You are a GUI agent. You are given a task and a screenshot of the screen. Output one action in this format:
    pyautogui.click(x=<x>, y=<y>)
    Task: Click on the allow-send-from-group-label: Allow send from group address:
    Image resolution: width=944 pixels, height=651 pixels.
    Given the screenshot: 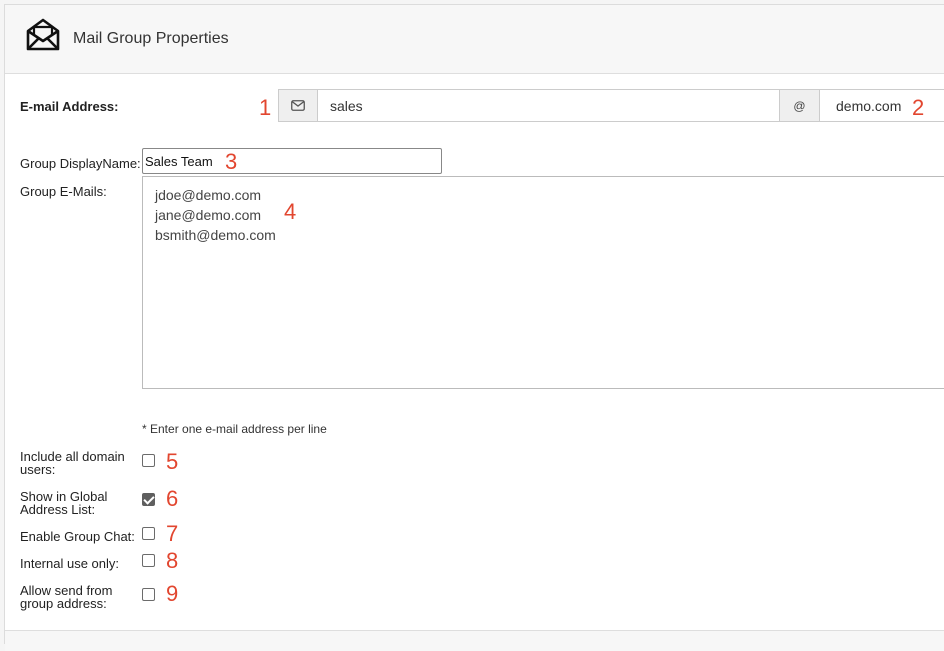 What is the action you would take?
    pyautogui.click(x=66, y=597)
    